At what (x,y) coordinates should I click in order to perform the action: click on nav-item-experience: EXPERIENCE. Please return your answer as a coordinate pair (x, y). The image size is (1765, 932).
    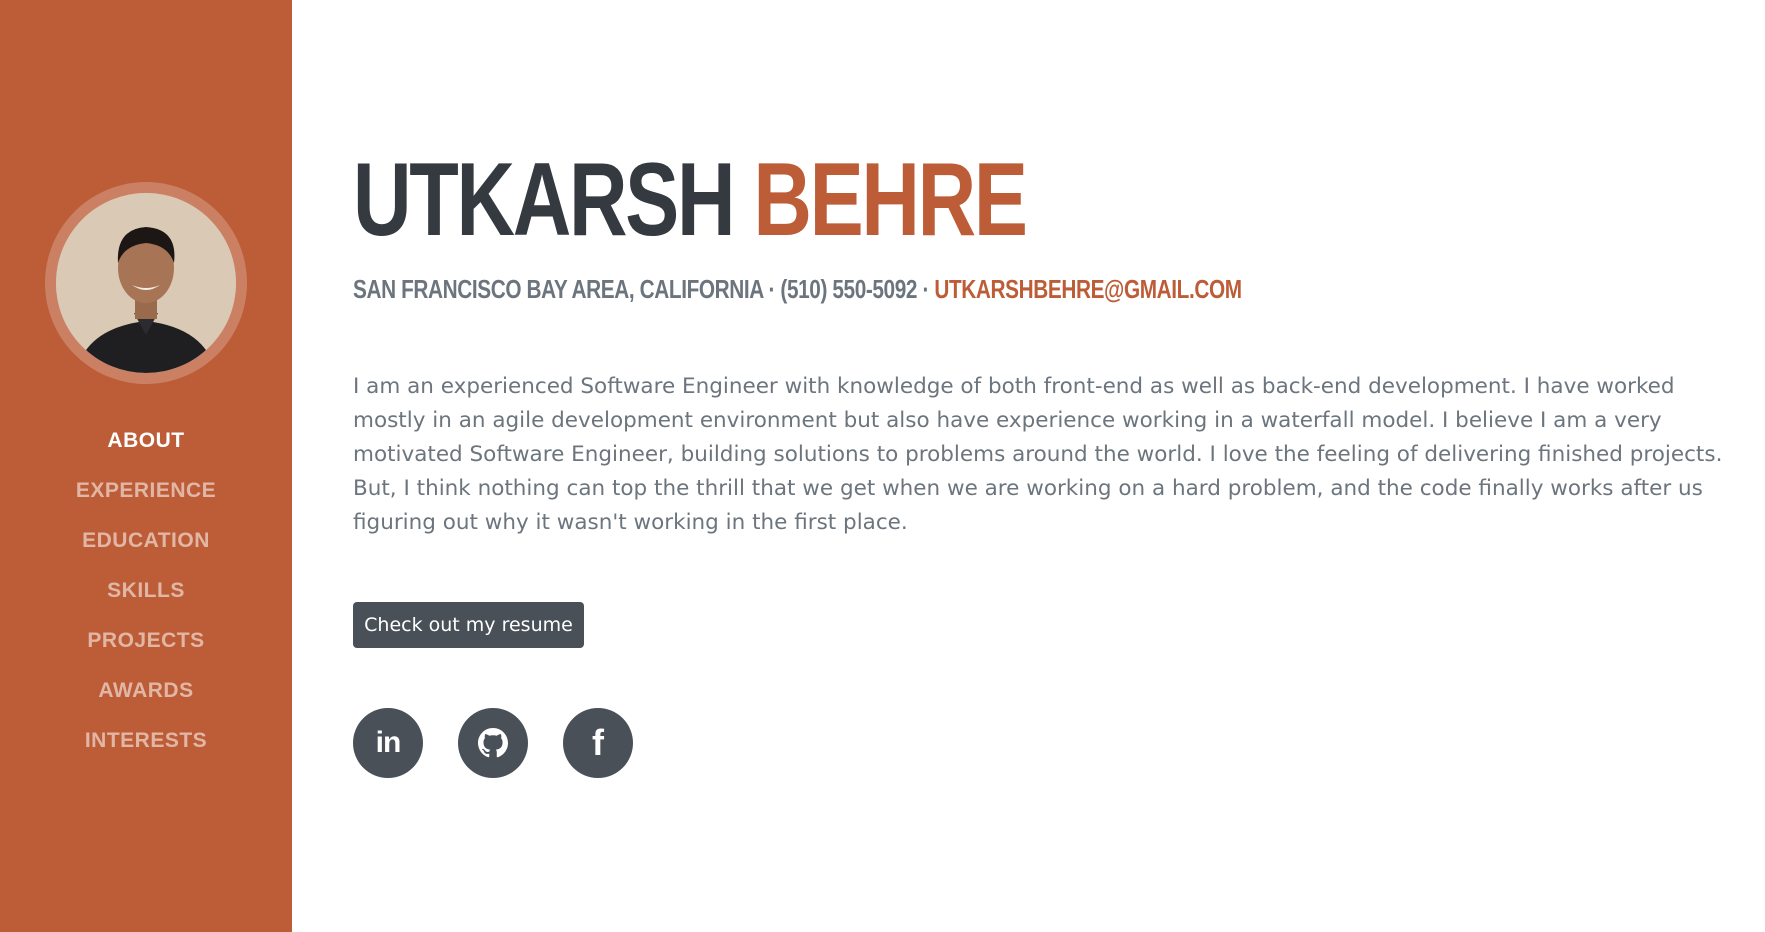
    Looking at the image, I should click on (146, 491).